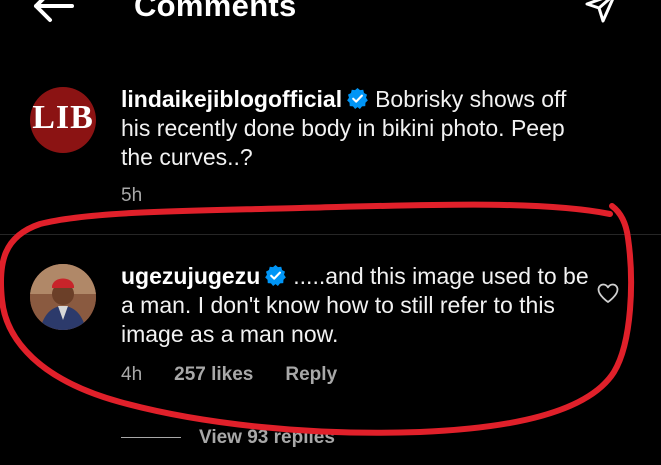 The image size is (661, 465). What do you see at coordinates (267, 437) in the screenshot?
I see `view-replies-label: View 93 replies` at bounding box center [267, 437].